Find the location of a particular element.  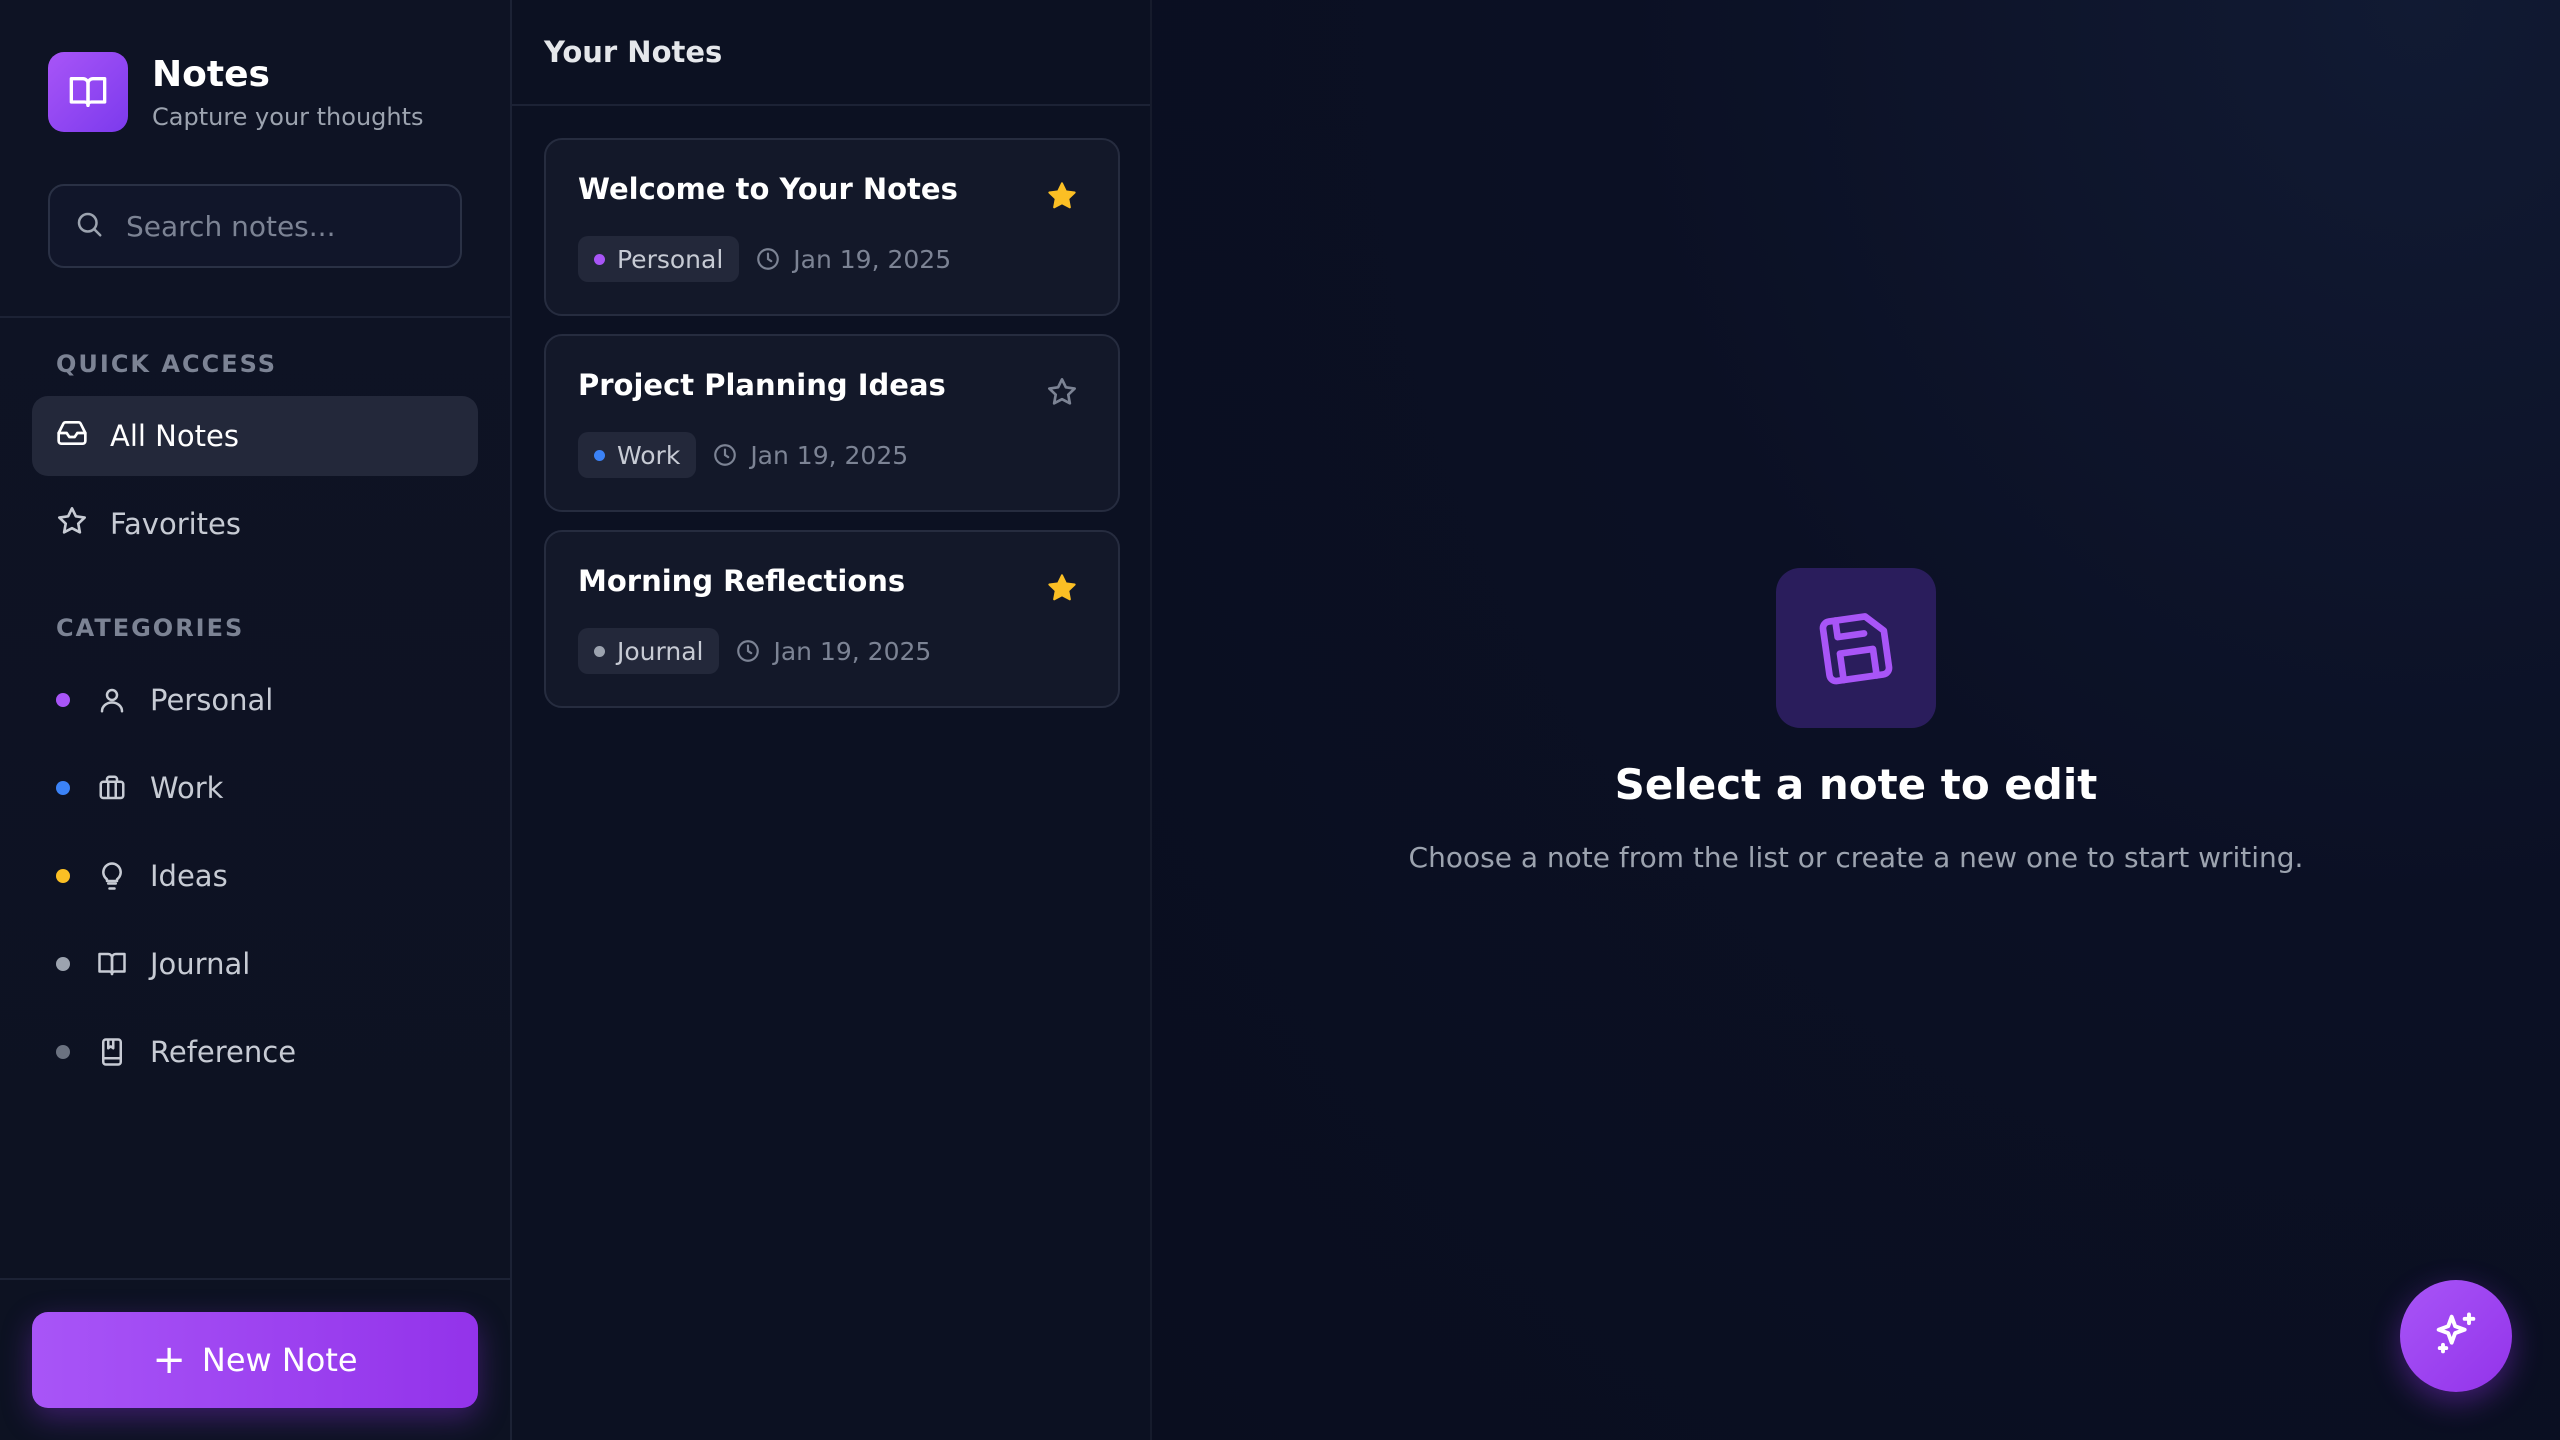

note-meta: Work Jan 19, 2025 is located at coordinates (743, 455).